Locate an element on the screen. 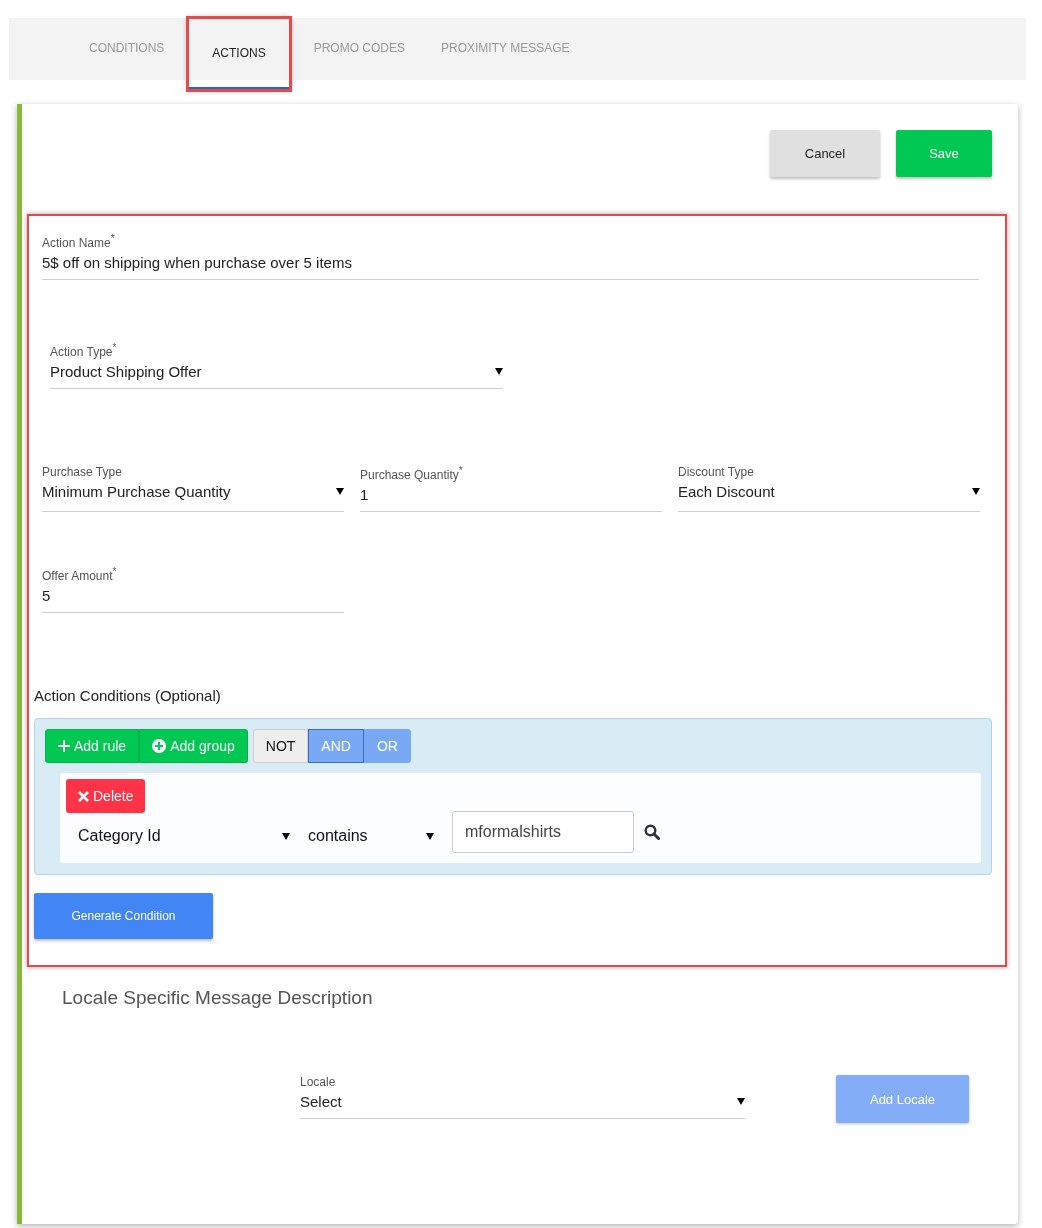 The image size is (1042, 1228). close-icon is located at coordinates (83, 796).